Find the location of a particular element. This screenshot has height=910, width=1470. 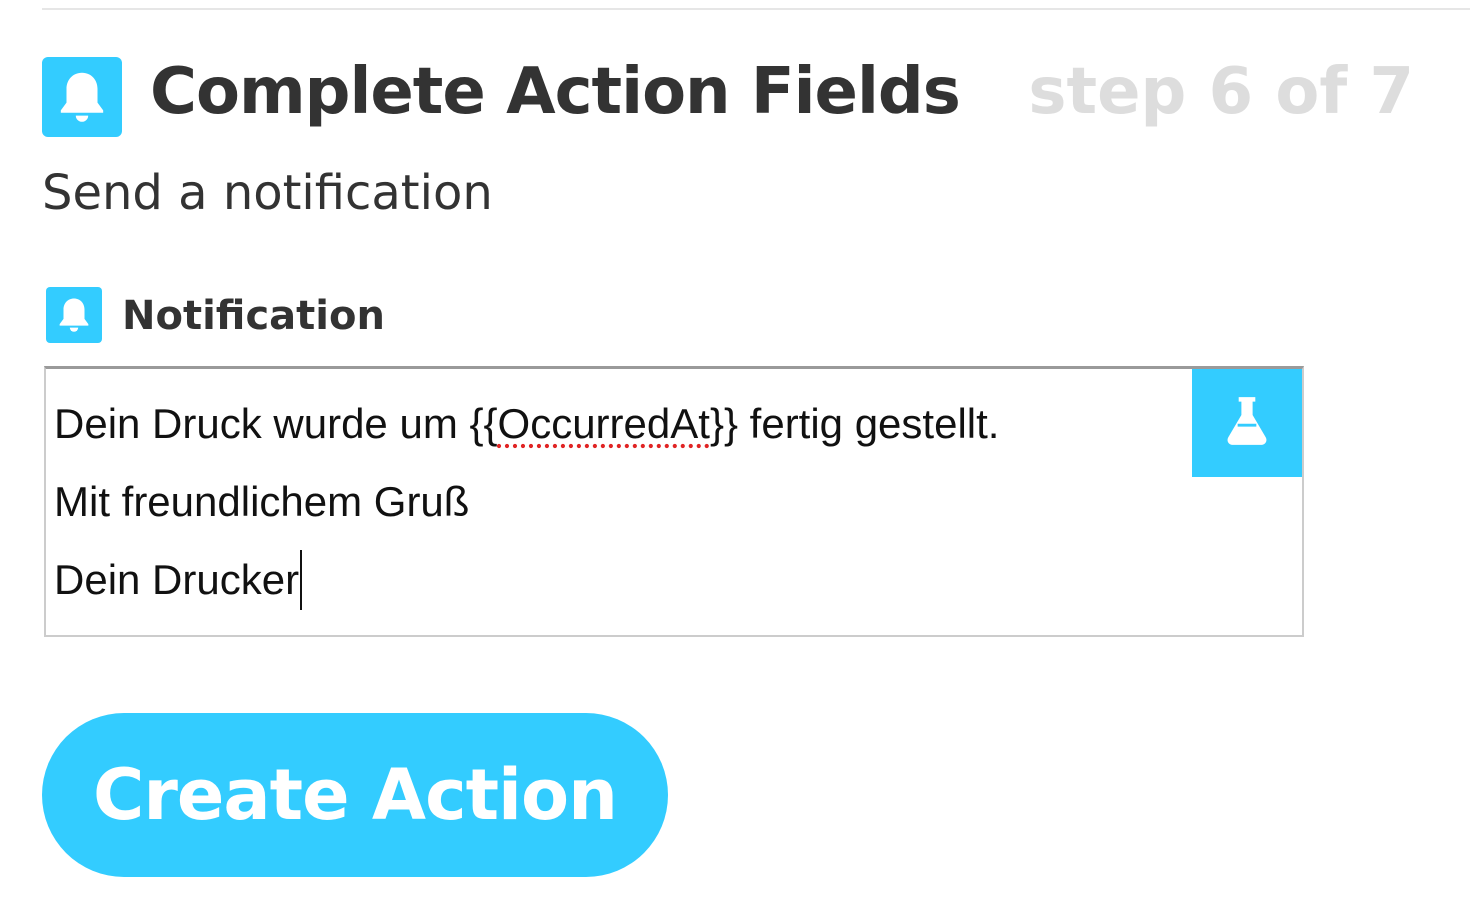

page-title: Complete Action Fields is located at coordinates (555, 92).